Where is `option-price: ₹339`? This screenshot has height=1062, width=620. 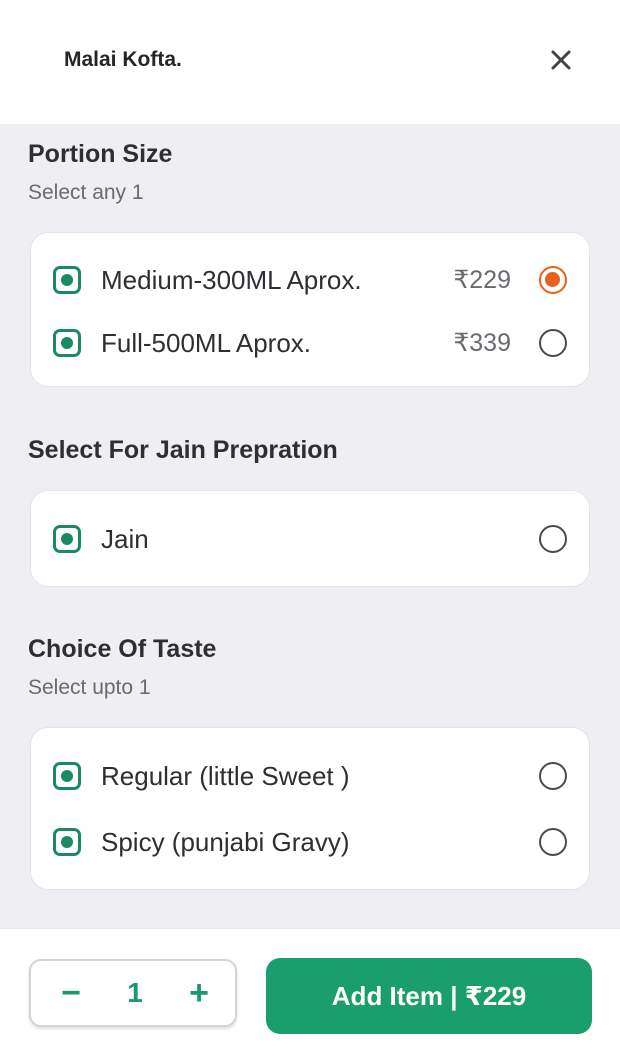 option-price: ₹339 is located at coordinates (482, 343).